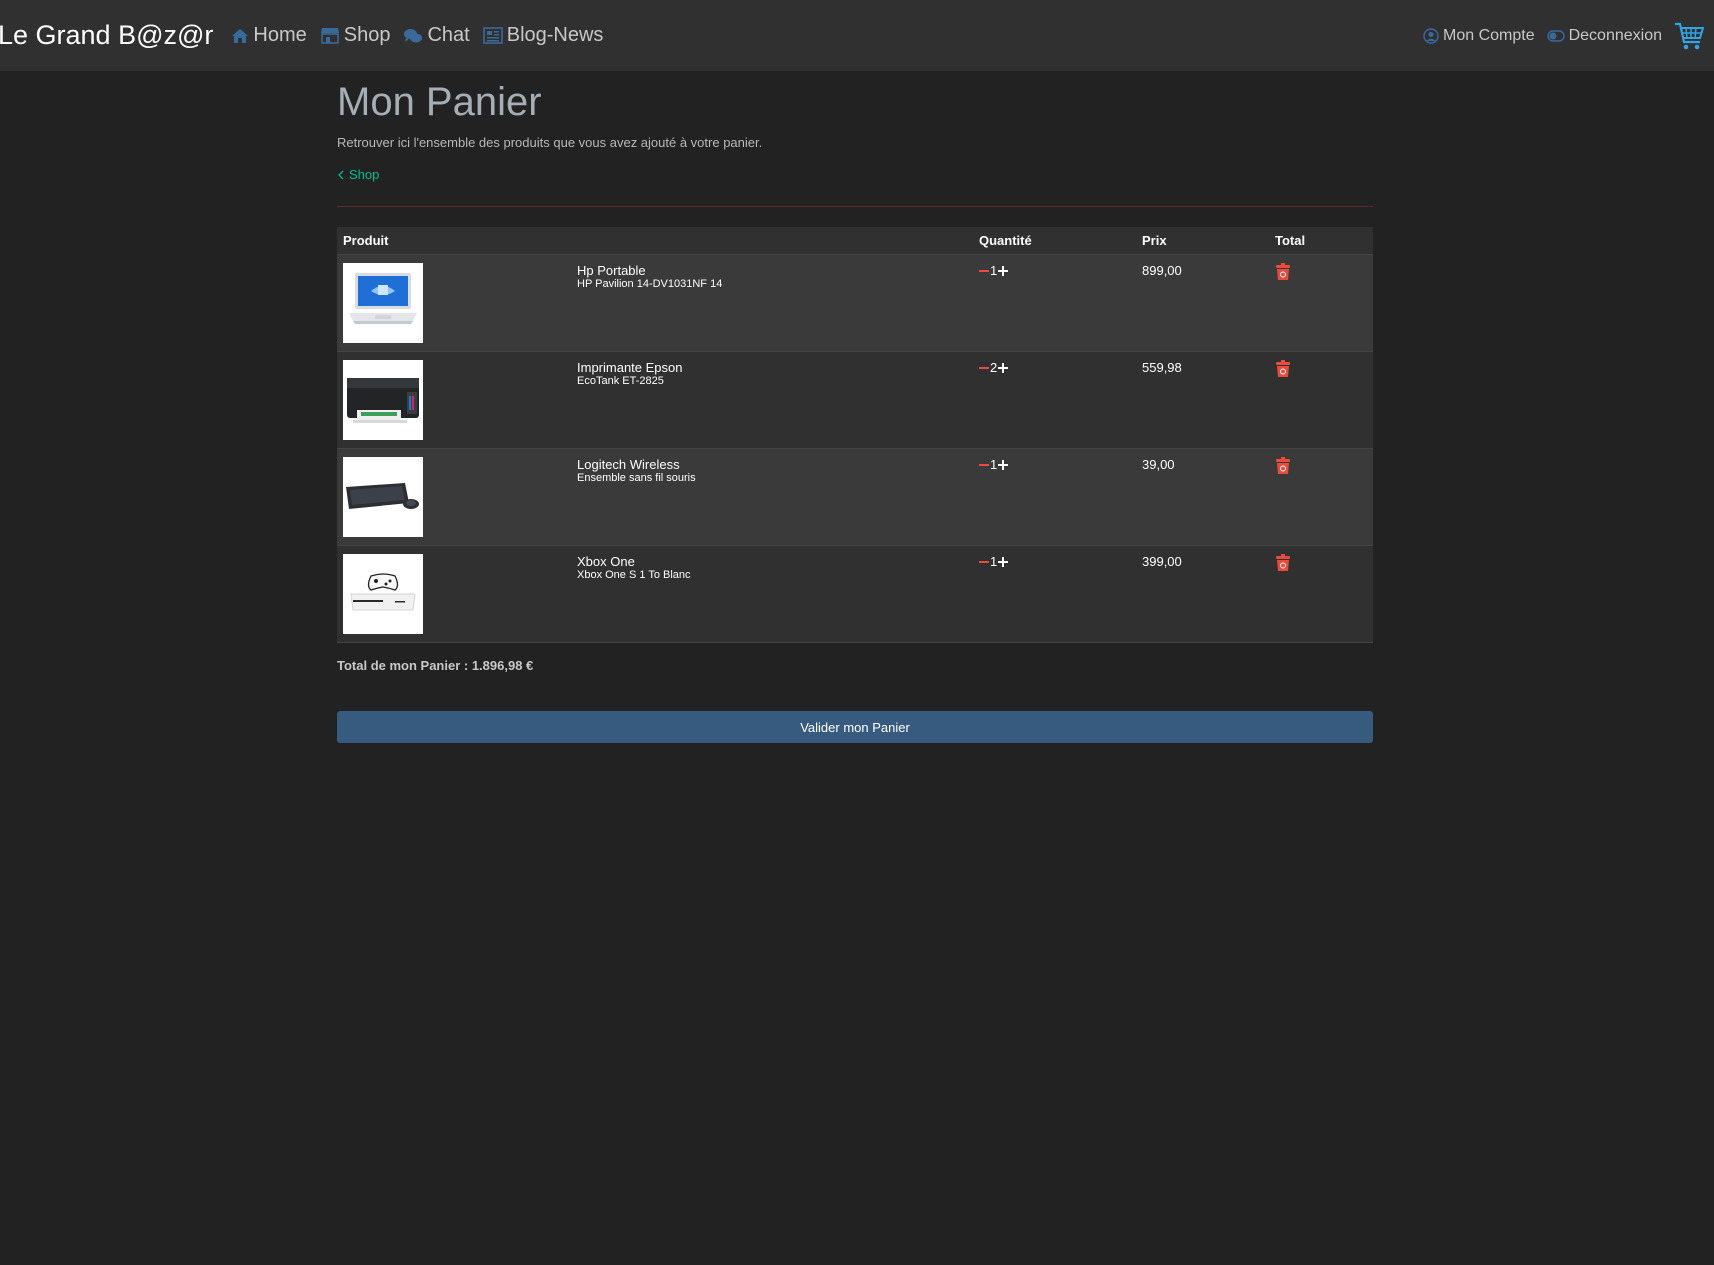 The width and height of the screenshot is (1714, 1265). I want to click on product-price: 559,98, so click(1162, 367).